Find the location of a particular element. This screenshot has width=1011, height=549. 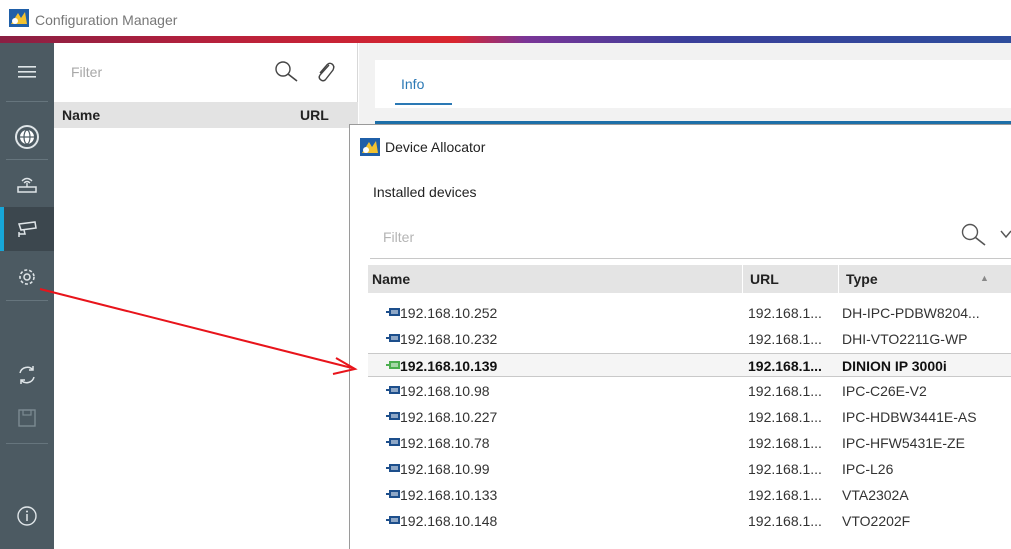

device-name: 192.168.10.227 is located at coordinates (449, 417).